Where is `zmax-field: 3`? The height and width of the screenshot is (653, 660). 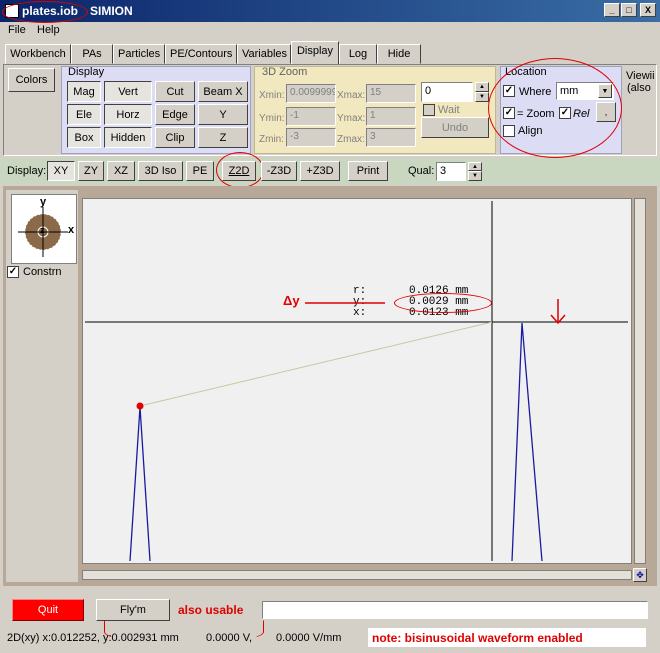
zmax-field: 3 is located at coordinates (391, 137).